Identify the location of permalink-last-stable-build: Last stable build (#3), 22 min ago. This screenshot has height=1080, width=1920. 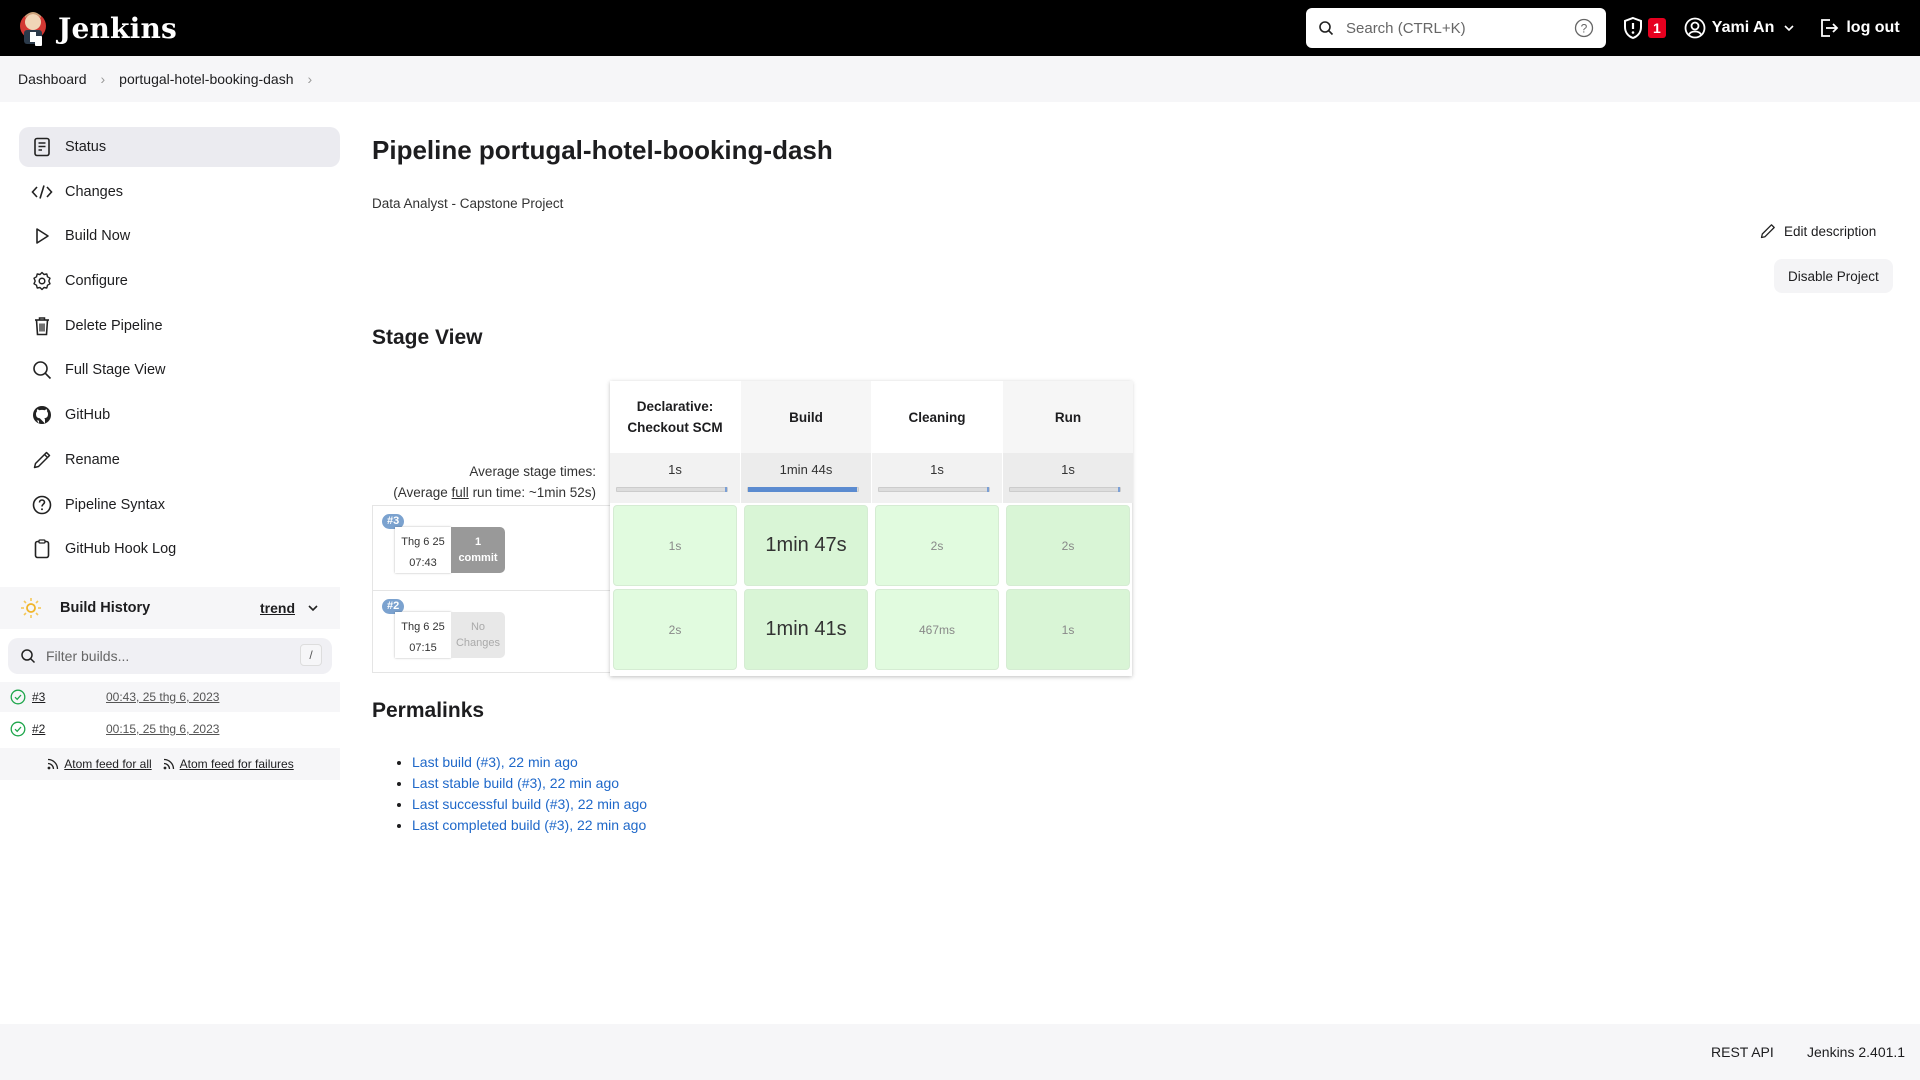
(515, 783).